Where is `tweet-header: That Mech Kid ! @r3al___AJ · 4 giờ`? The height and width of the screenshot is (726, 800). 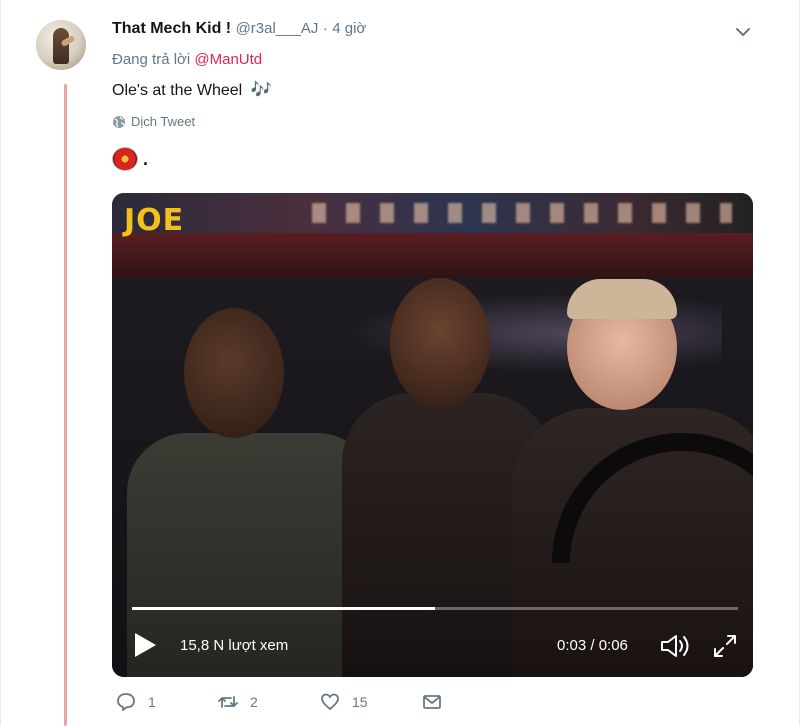
tweet-header: That Mech Kid ! @r3al___AJ · 4 giờ is located at coordinates (239, 29).